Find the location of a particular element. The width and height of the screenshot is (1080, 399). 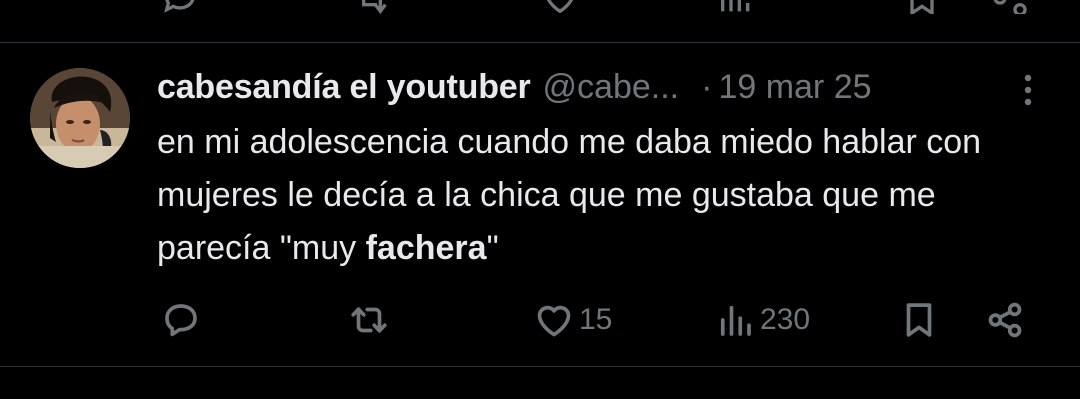

reply-button is located at coordinates (183, 320).